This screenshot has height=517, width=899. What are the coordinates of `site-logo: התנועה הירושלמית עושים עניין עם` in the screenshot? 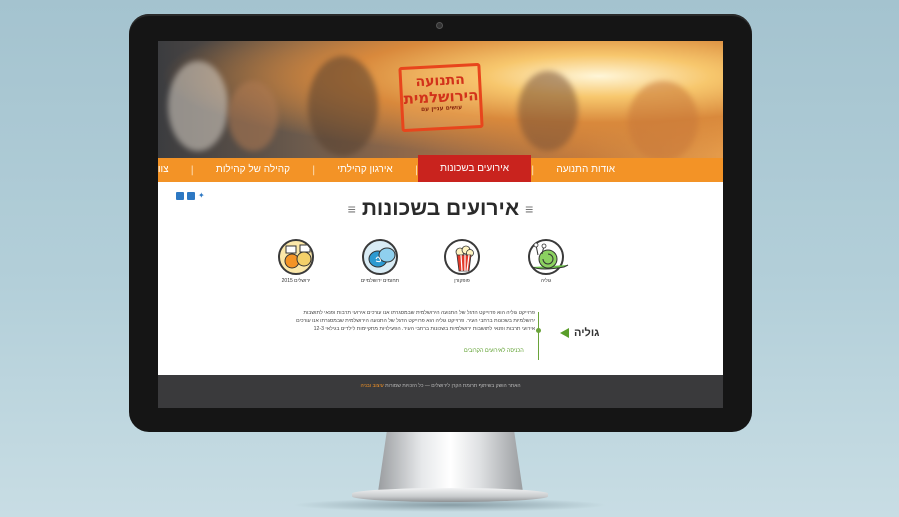 It's located at (441, 97).